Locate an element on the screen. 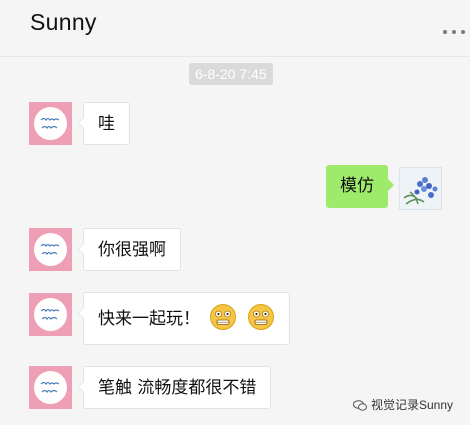  blue-flower-avatar-icon is located at coordinates (420, 188).